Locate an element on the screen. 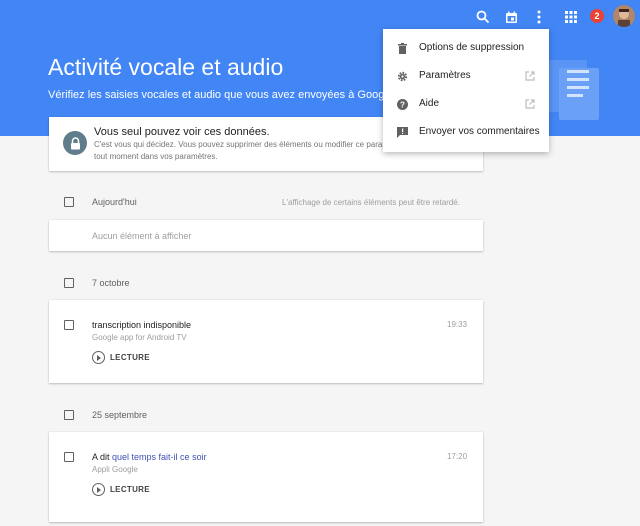 This screenshot has height=526, width=640. lock-icon is located at coordinates (75, 143).